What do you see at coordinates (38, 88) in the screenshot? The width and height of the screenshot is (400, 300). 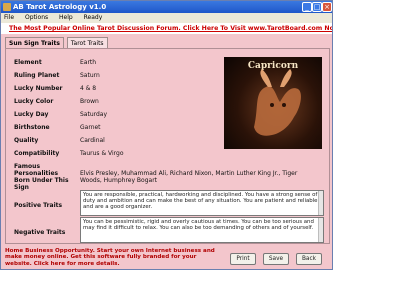 I see `lucky-number-label: Lucky Number` at bounding box center [38, 88].